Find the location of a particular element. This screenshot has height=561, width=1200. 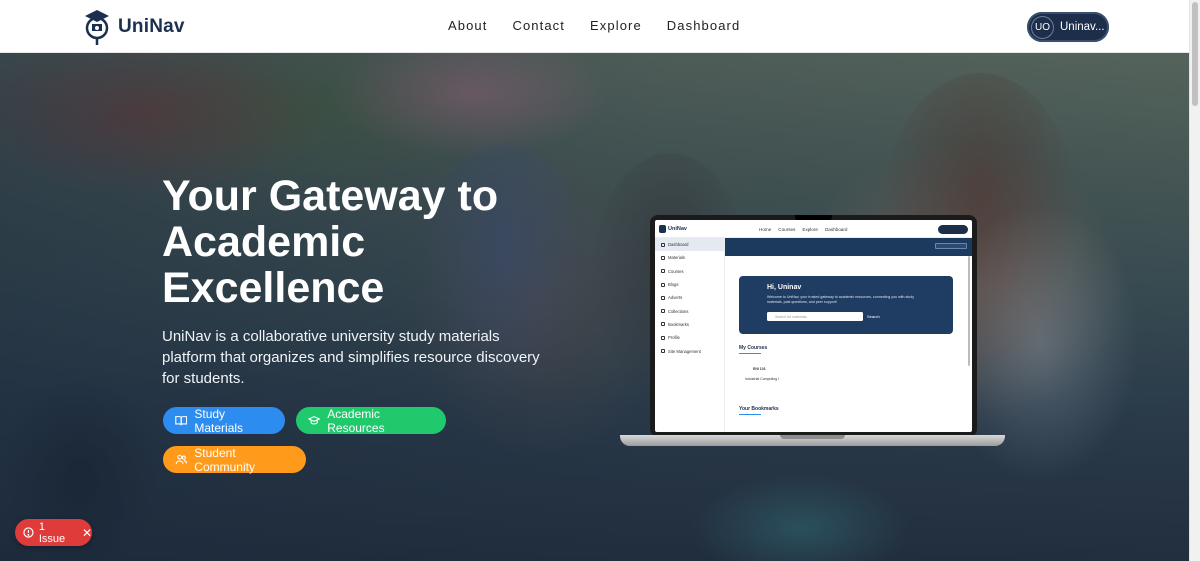

mockup-brand: UniNav is located at coordinates (673, 229).